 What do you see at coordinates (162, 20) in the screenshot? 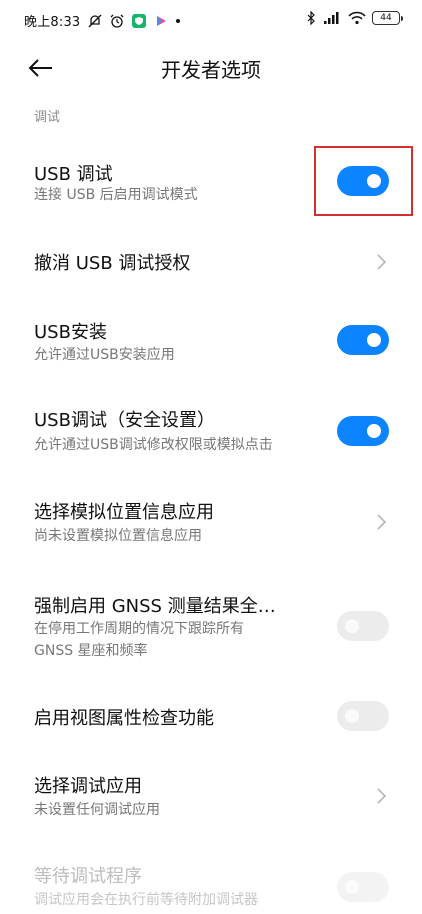
I see `play-store-icon` at bounding box center [162, 20].